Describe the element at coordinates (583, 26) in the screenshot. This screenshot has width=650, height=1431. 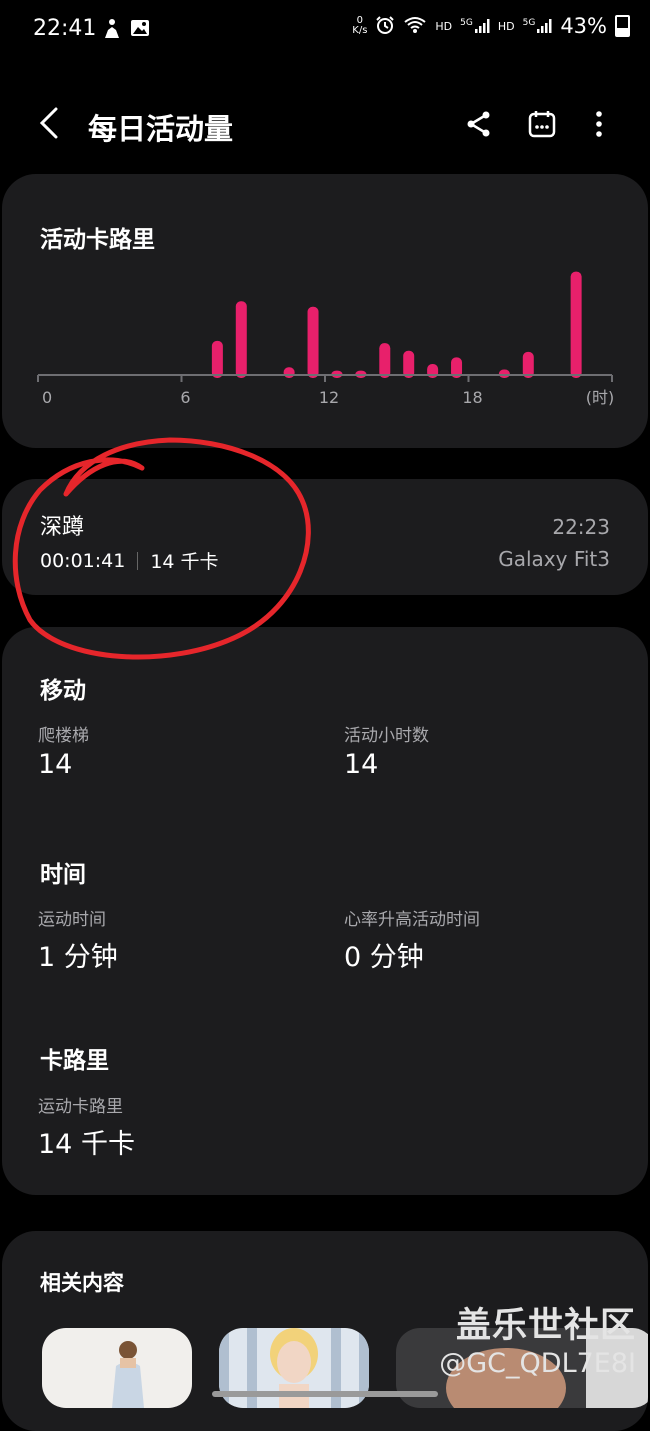
I see `battery-percent: 43%` at that location.